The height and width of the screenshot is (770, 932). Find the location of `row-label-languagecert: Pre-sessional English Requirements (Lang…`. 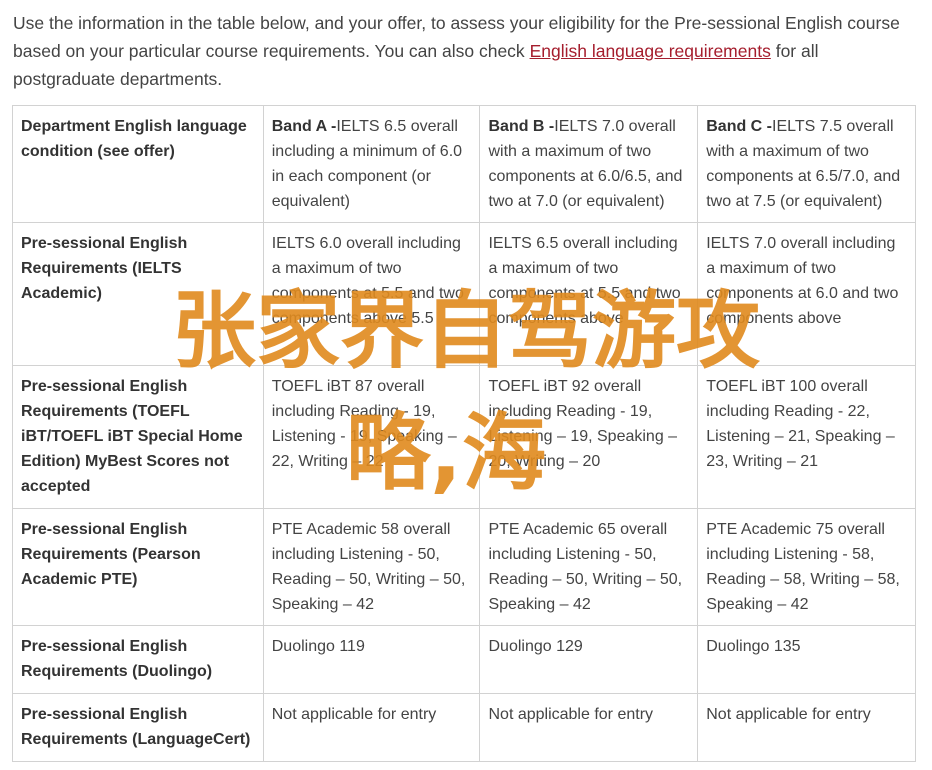

row-label-languagecert: Pre-sessional English Requirements (Lang… is located at coordinates (138, 727).